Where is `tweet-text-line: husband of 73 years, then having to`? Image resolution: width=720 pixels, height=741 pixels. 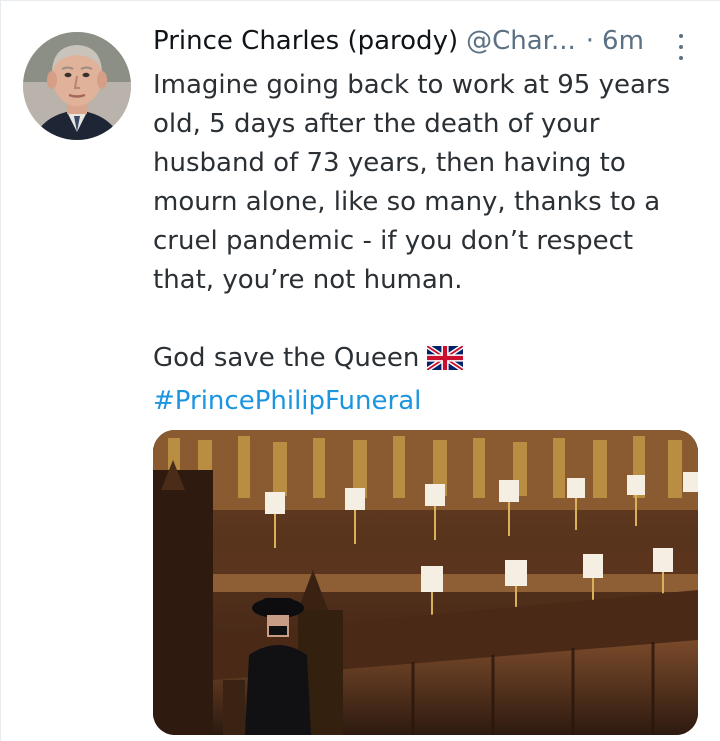 tweet-text-line: husband of 73 years, then having to is located at coordinates (389, 163).